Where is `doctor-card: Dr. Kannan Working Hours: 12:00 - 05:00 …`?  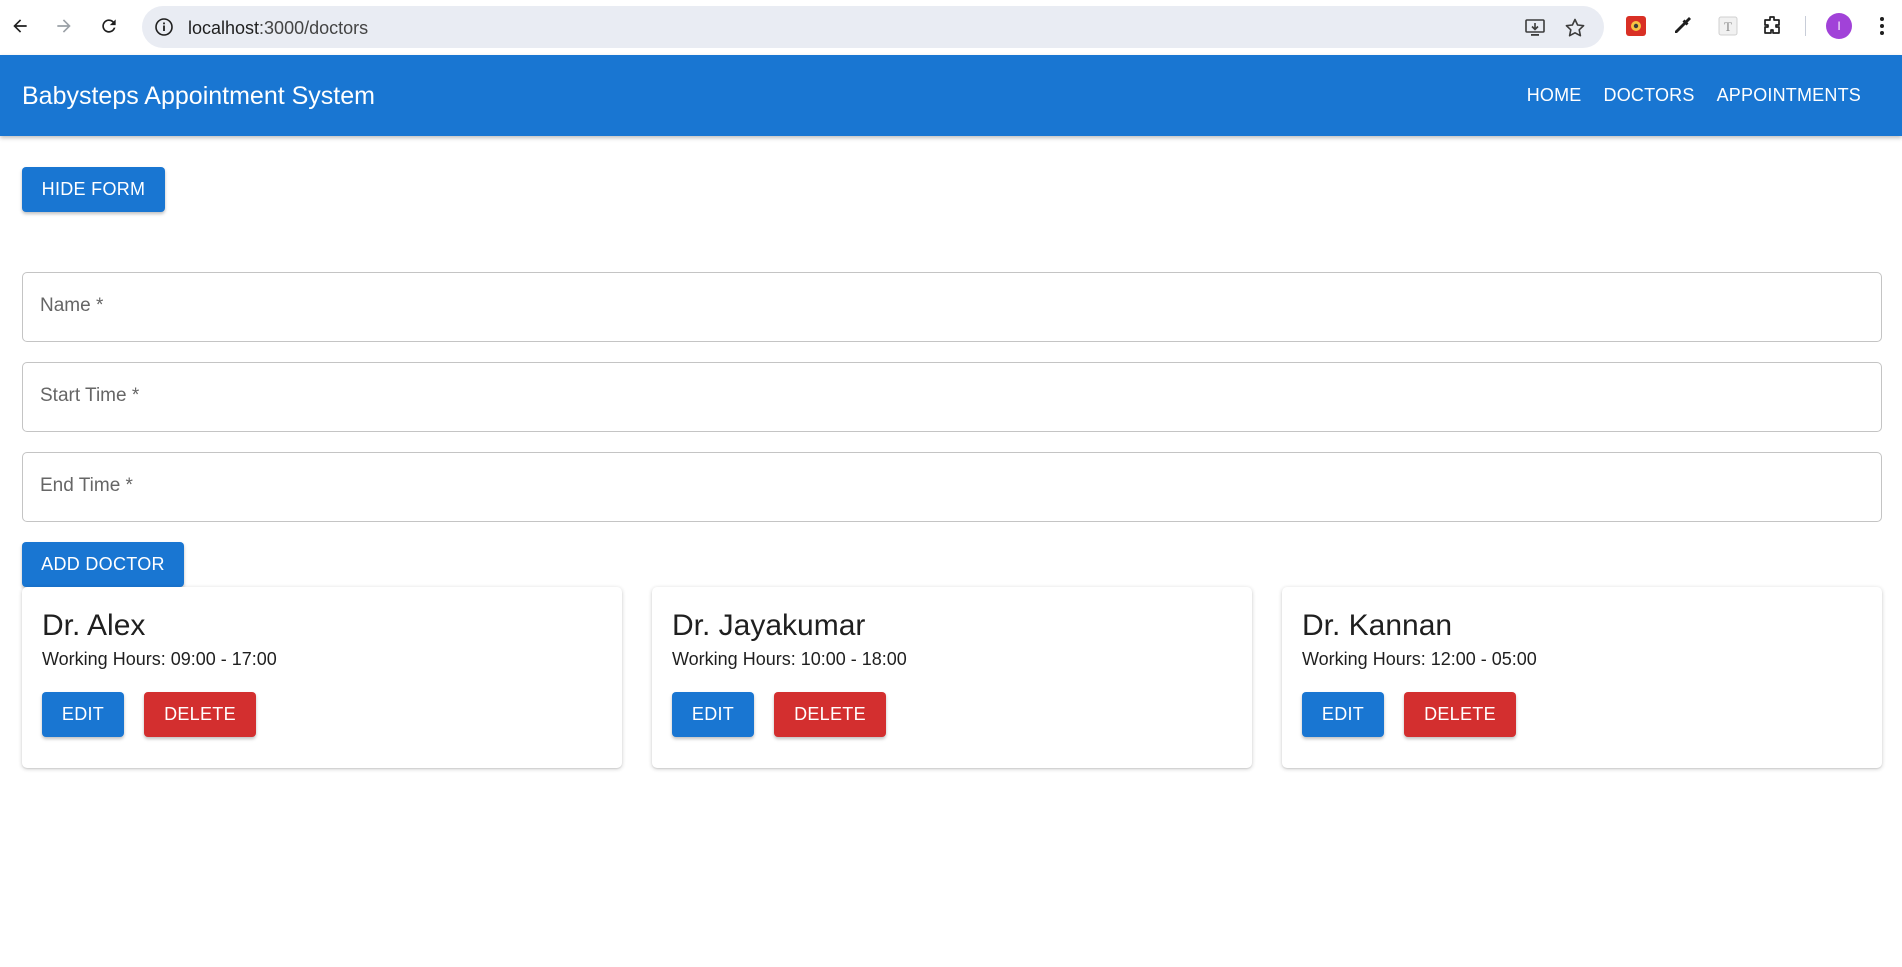
doctor-card: Dr. Kannan Working Hours: 12:00 - 05:00 … is located at coordinates (1582, 677).